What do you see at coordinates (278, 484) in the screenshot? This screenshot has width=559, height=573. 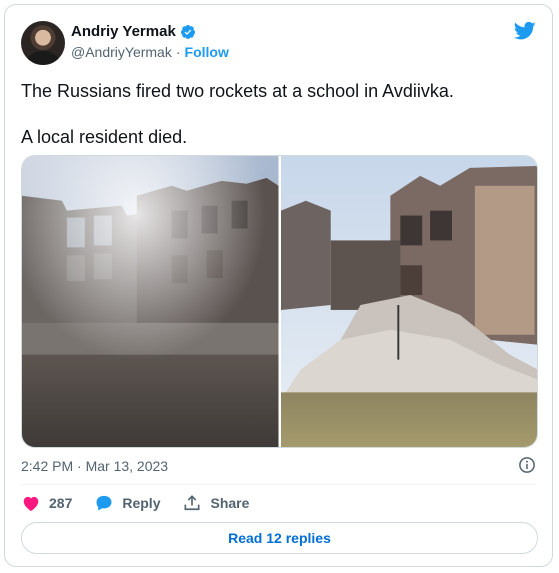 I see `divider` at bounding box center [278, 484].